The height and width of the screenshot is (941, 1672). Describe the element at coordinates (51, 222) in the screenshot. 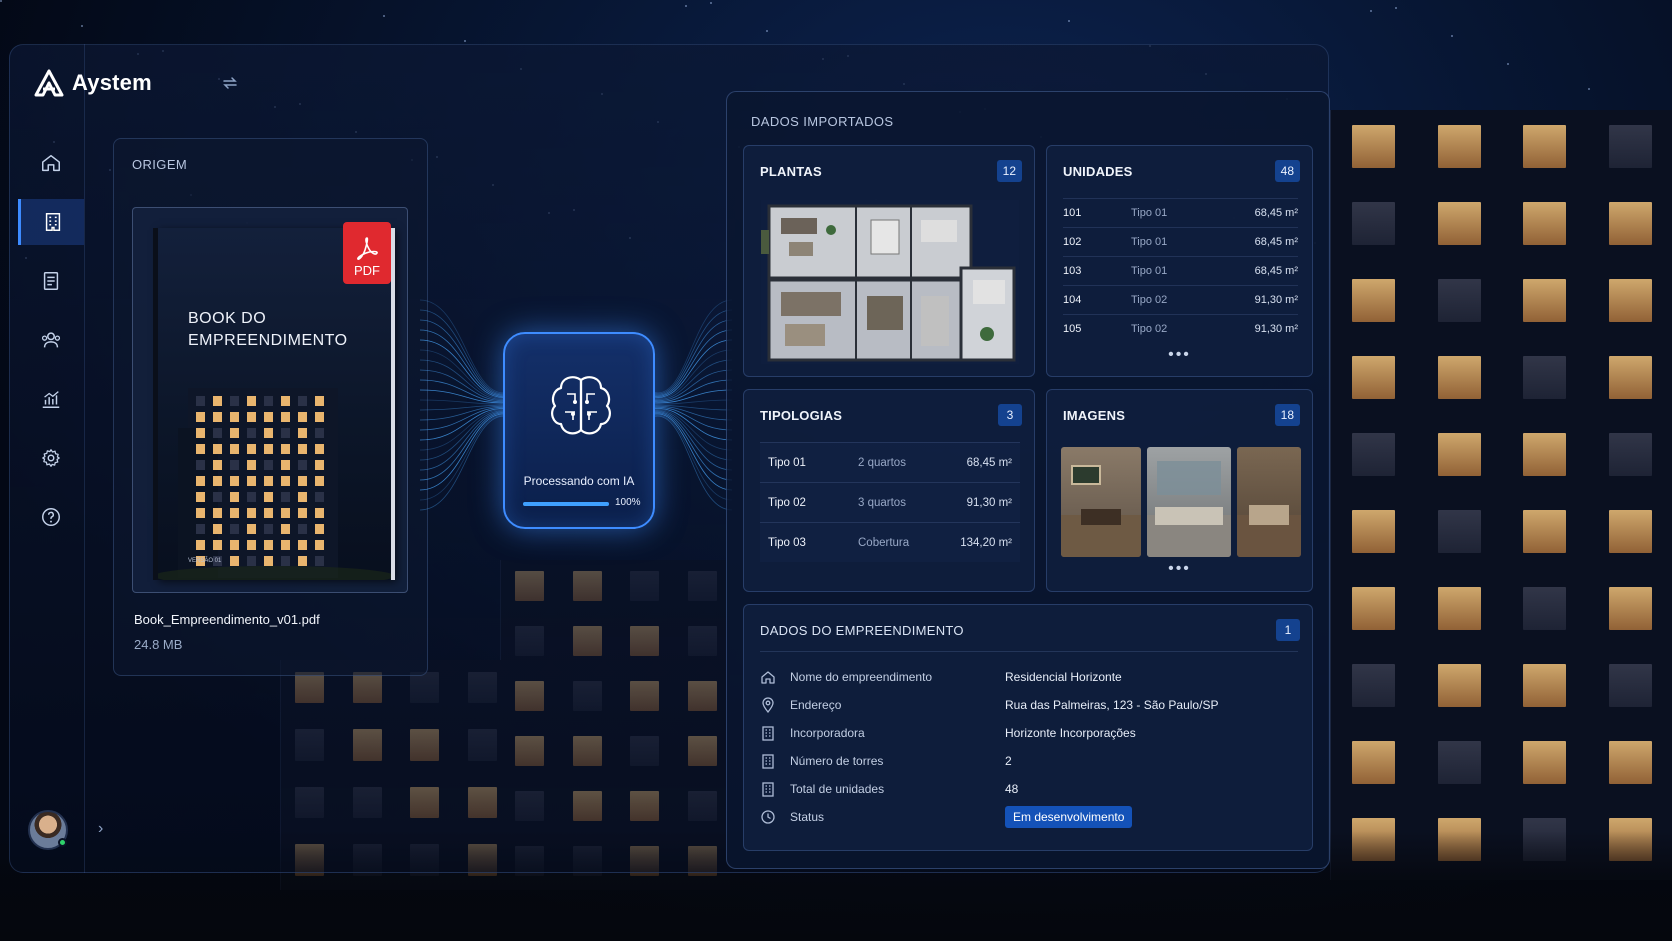

I see `nav-buildings` at that location.